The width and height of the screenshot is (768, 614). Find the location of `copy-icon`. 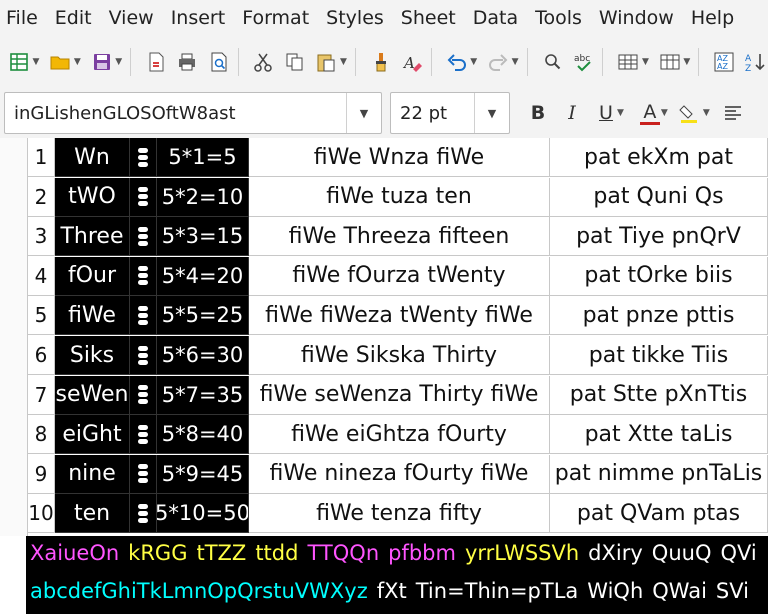

copy-icon is located at coordinates (294, 62).